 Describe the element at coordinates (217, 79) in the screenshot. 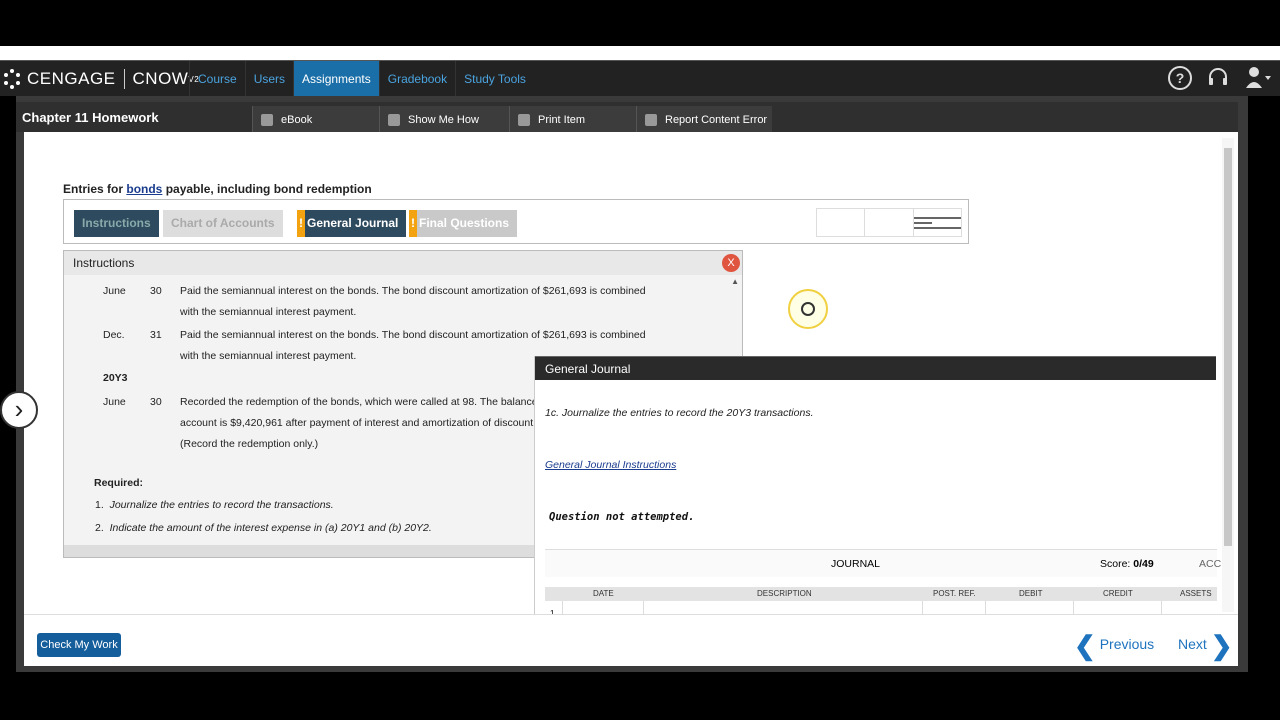

I see `nav-course: Course` at that location.